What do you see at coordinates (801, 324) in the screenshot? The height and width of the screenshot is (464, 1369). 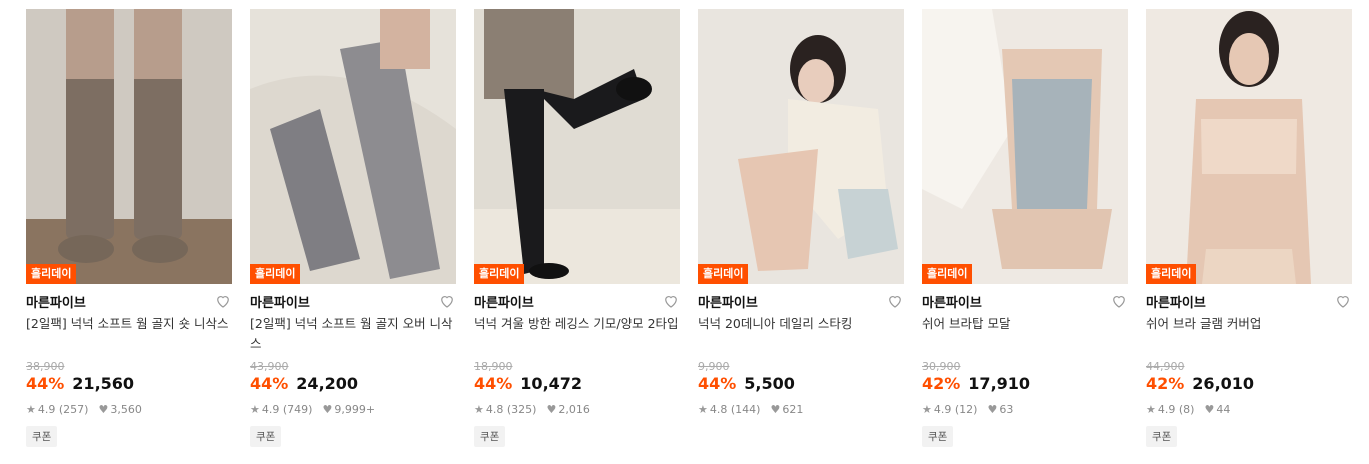 I see `product-title: 넉넉 20데니아 데일리 스타킹` at bounding box center [801, 324].